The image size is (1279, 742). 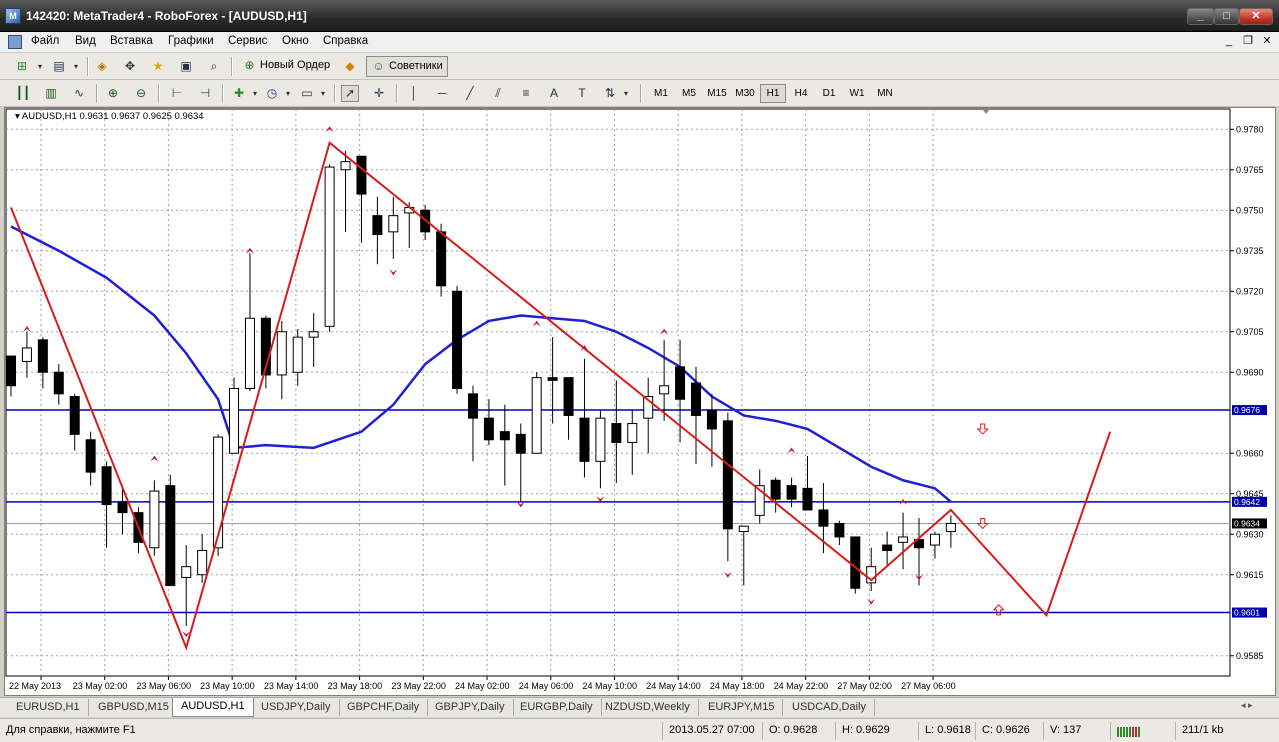 I want to click on line-chart-icon: ∿, so click(x=79, y=93).